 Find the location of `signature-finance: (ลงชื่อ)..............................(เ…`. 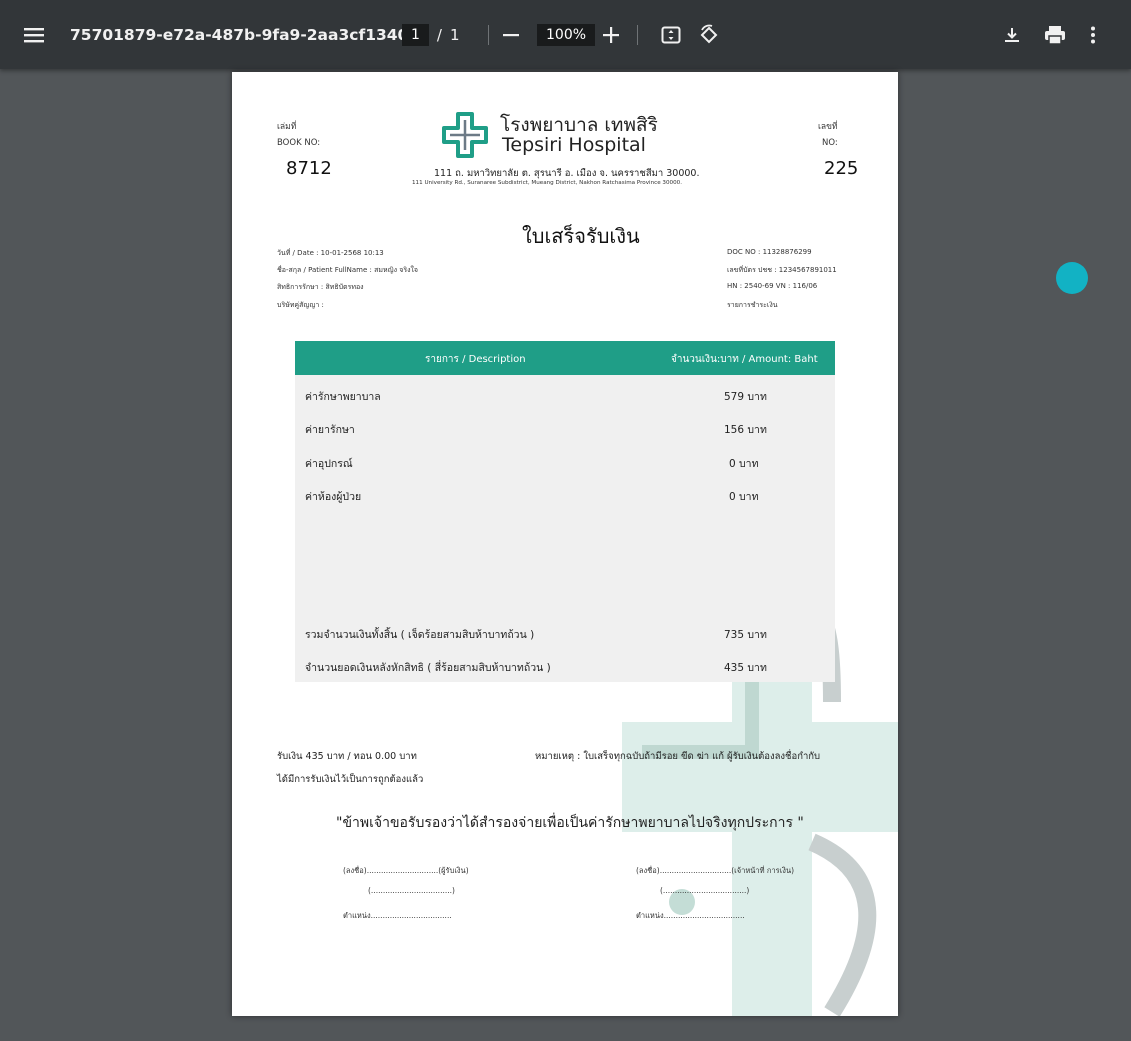

signature-finance: (ลงชื่อ)..............................(เ… is located at coordinates (715, 870).